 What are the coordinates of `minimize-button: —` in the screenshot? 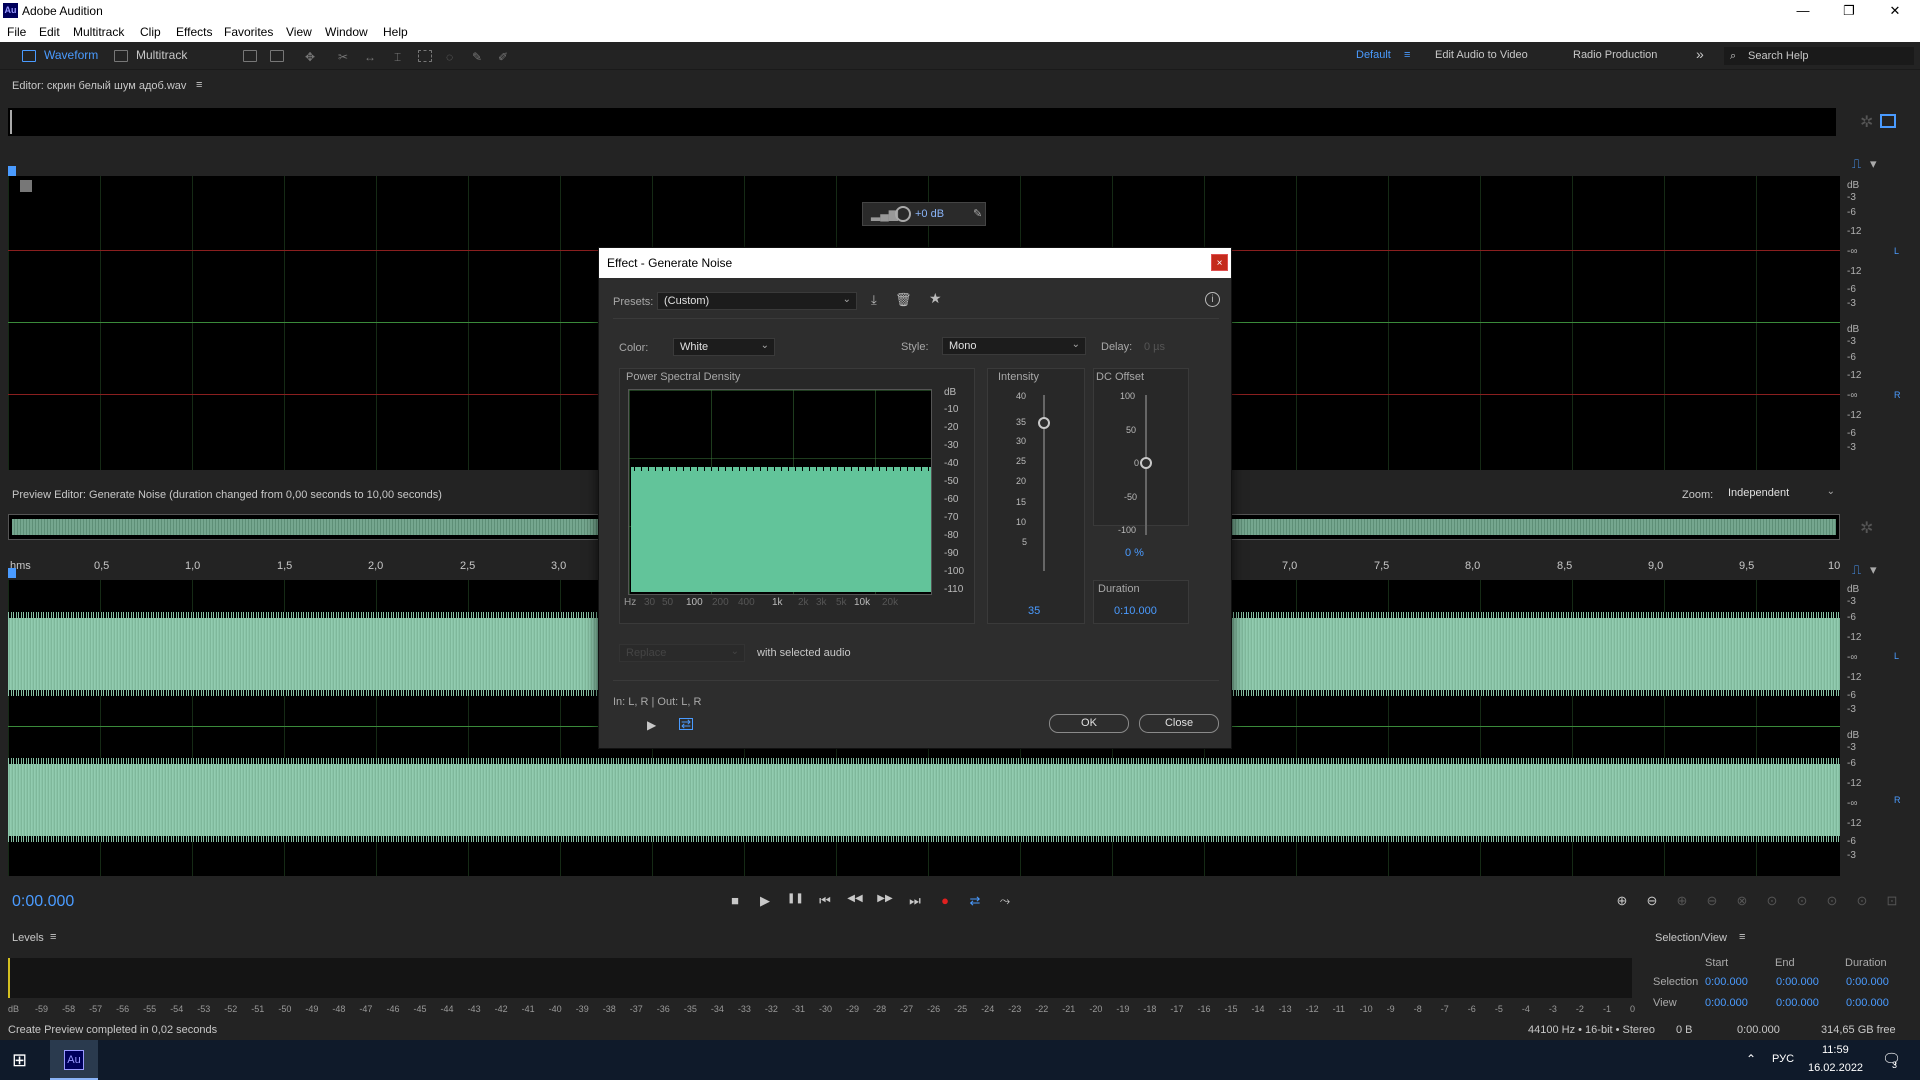 It's located at (1803, 11).